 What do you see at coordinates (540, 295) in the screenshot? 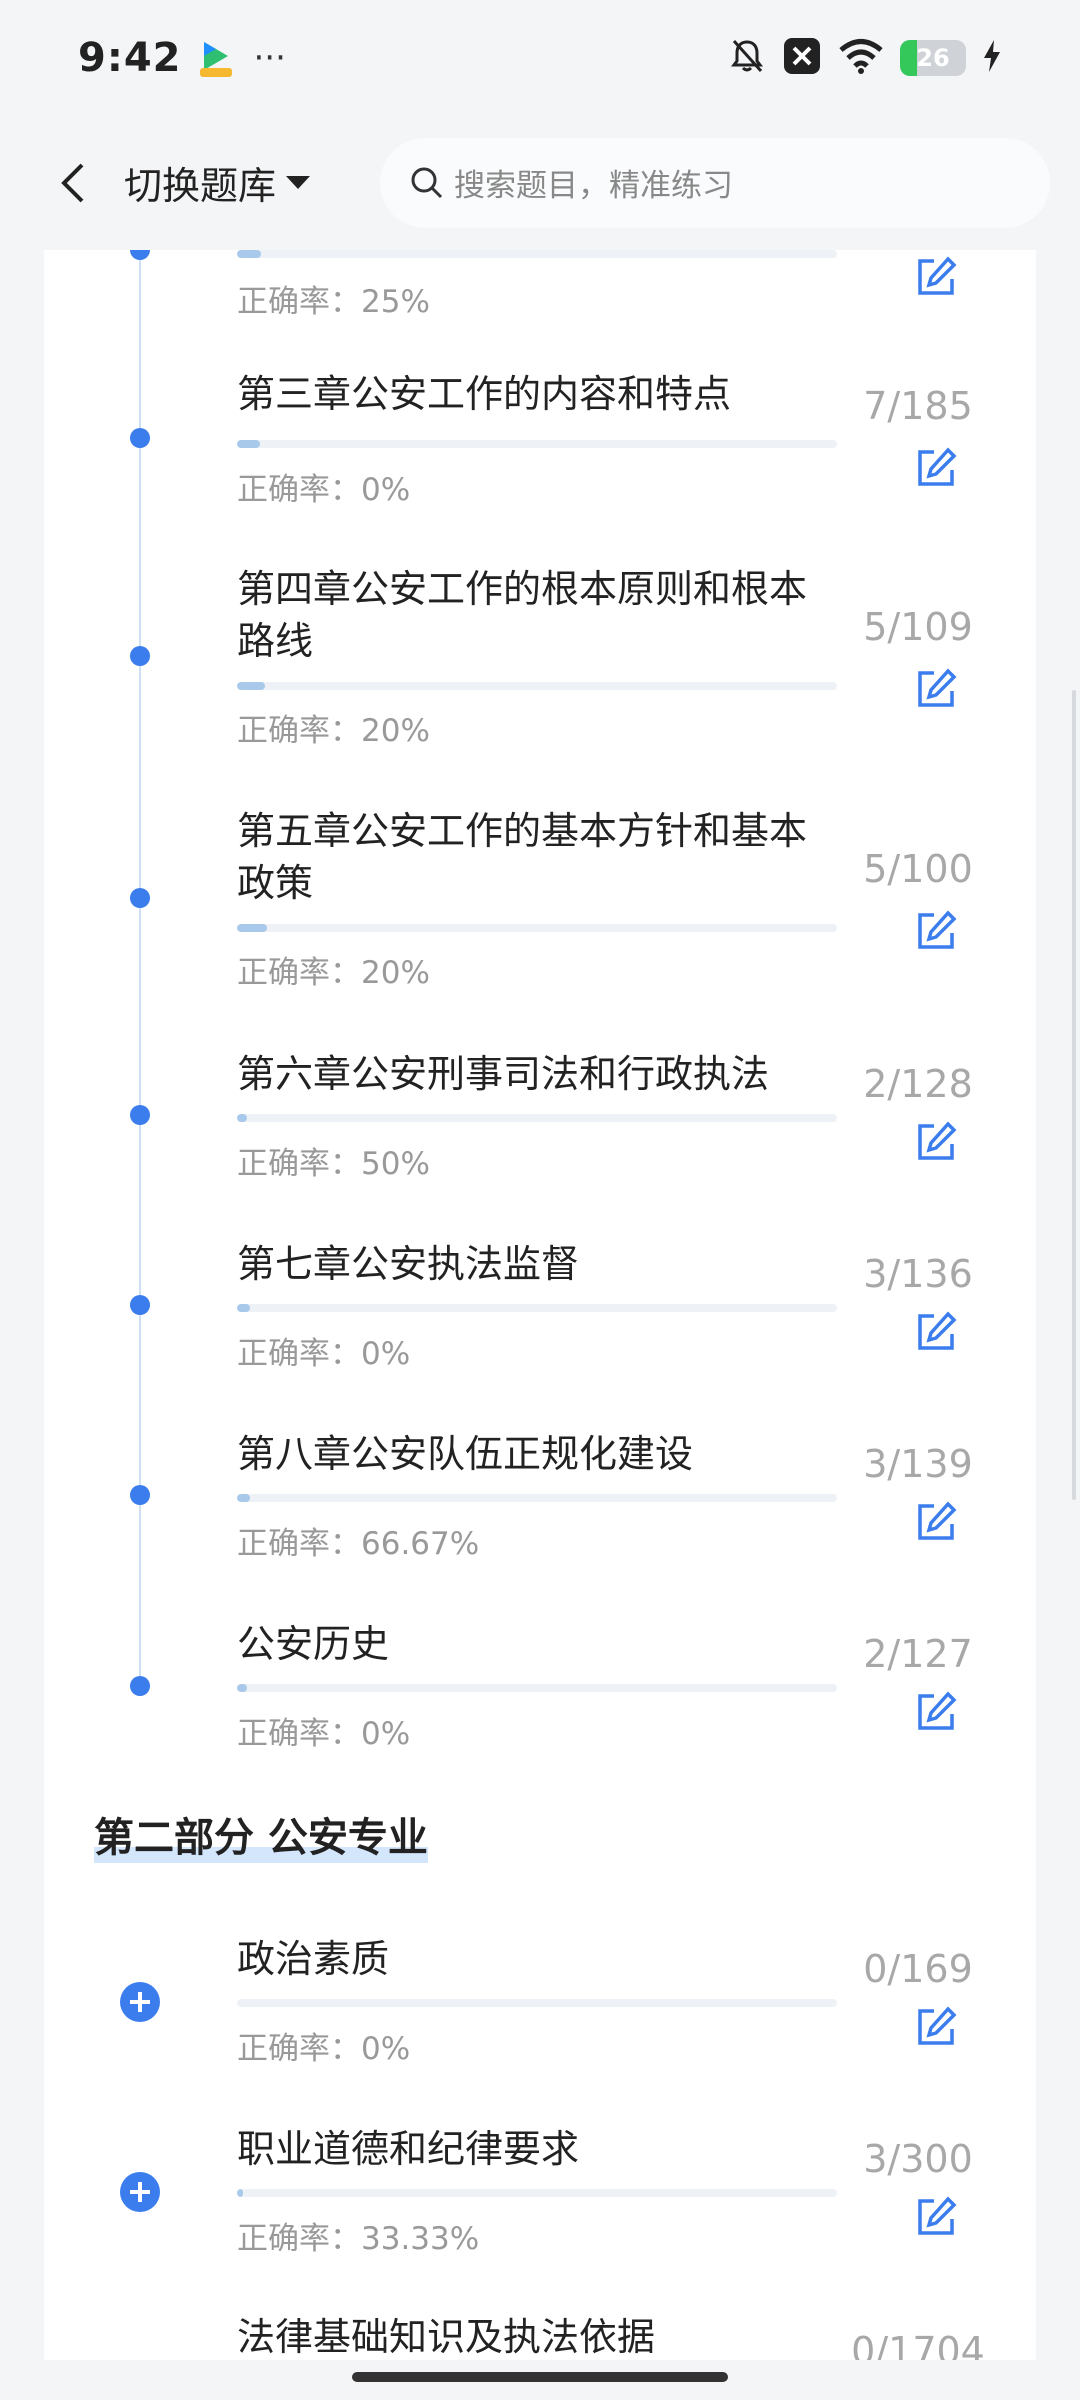
I see `chapter-item: 正确率：25%` at bounding box center [540, 295].